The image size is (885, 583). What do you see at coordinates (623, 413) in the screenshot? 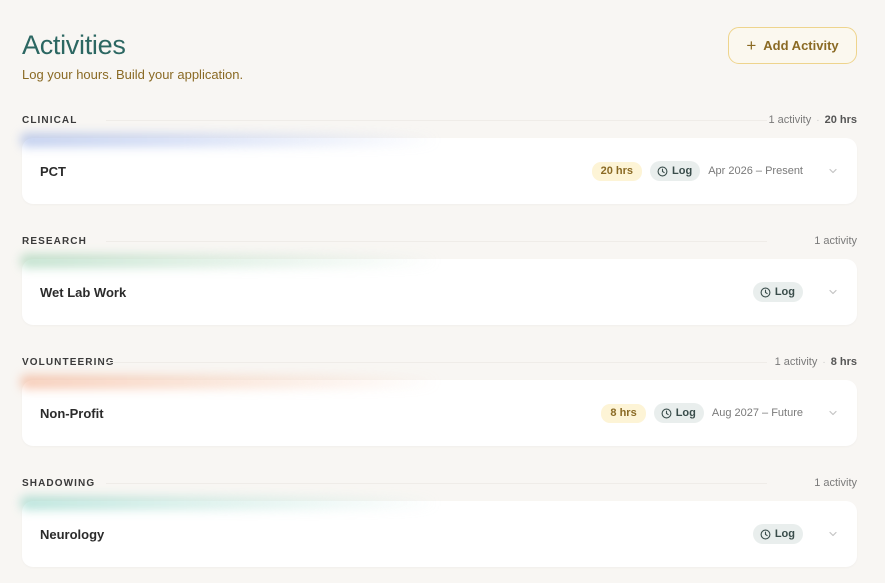
I see `hours-badge: 8 hrs` at bounding box center [623, 413].